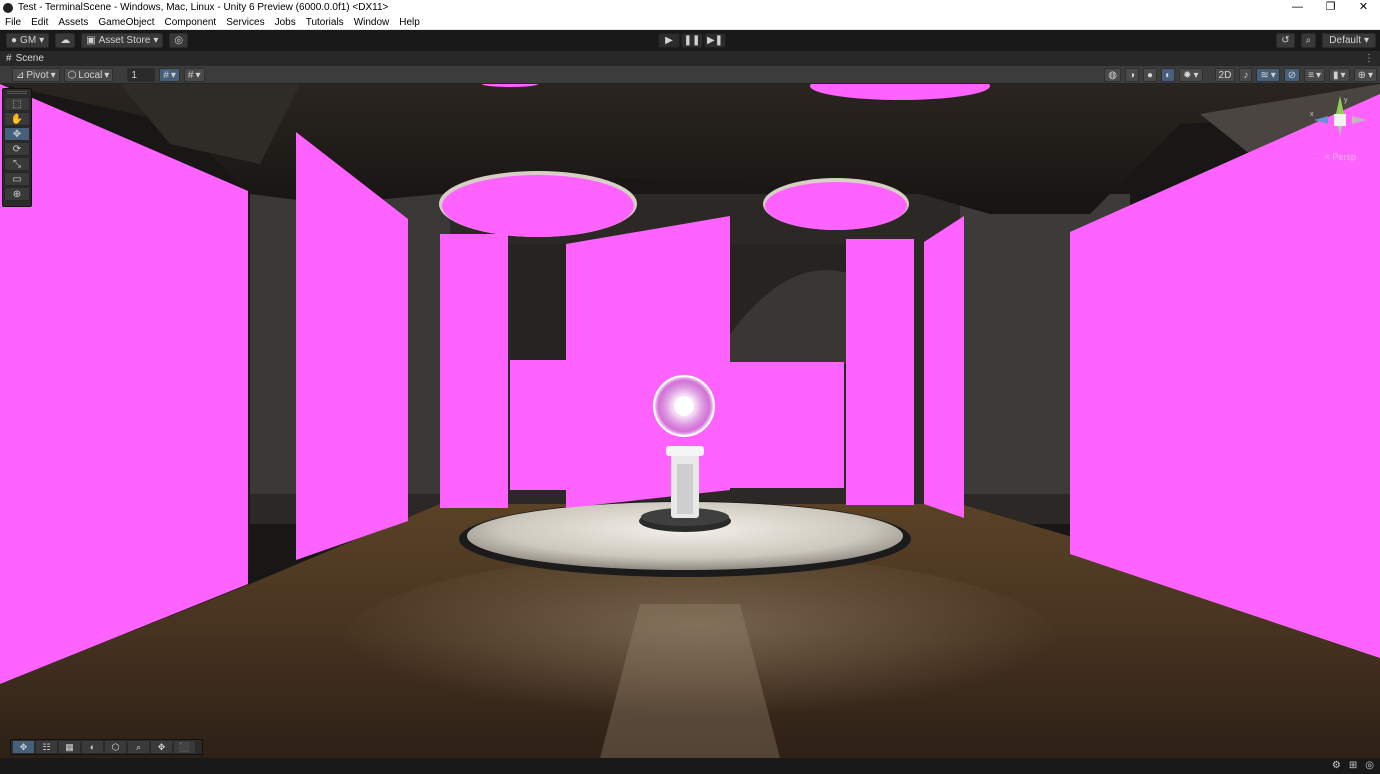  Describe the element at coordinates (1321, 120) in the screenshot. I see `z-axis-cone-icon` at that location.